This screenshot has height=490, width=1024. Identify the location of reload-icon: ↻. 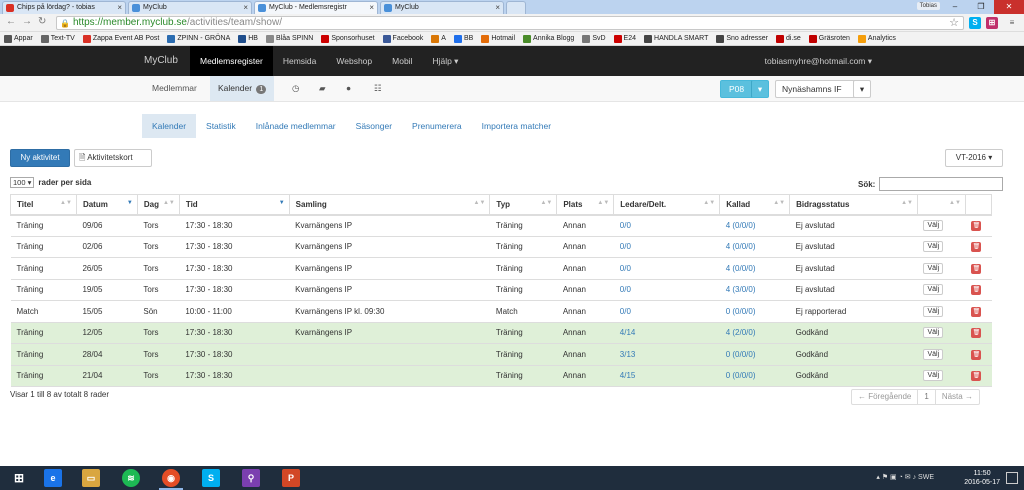
(42, 21).